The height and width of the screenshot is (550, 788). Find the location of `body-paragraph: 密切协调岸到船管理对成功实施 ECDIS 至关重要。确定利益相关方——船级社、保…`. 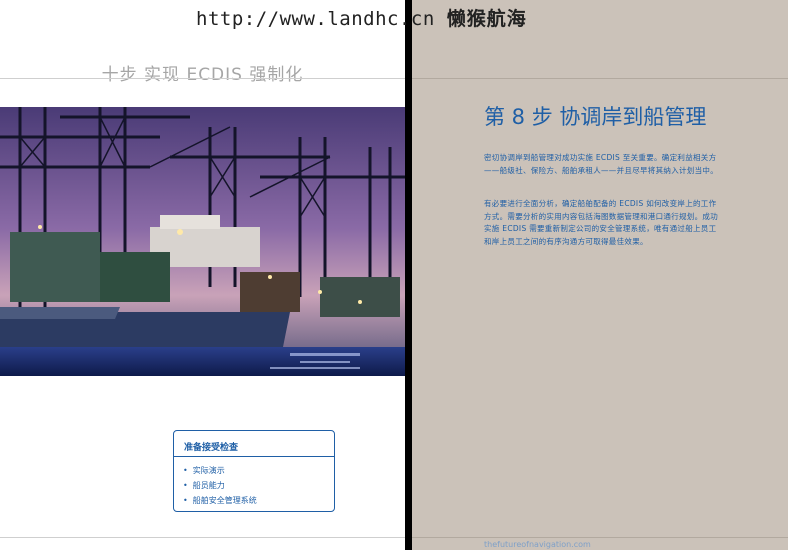

body-paragraph: 密切协调岸到船管理对成功实施 ECDIS 至关重要。确定利益相关方——船级社、保… is located at coordinates (601, 164).